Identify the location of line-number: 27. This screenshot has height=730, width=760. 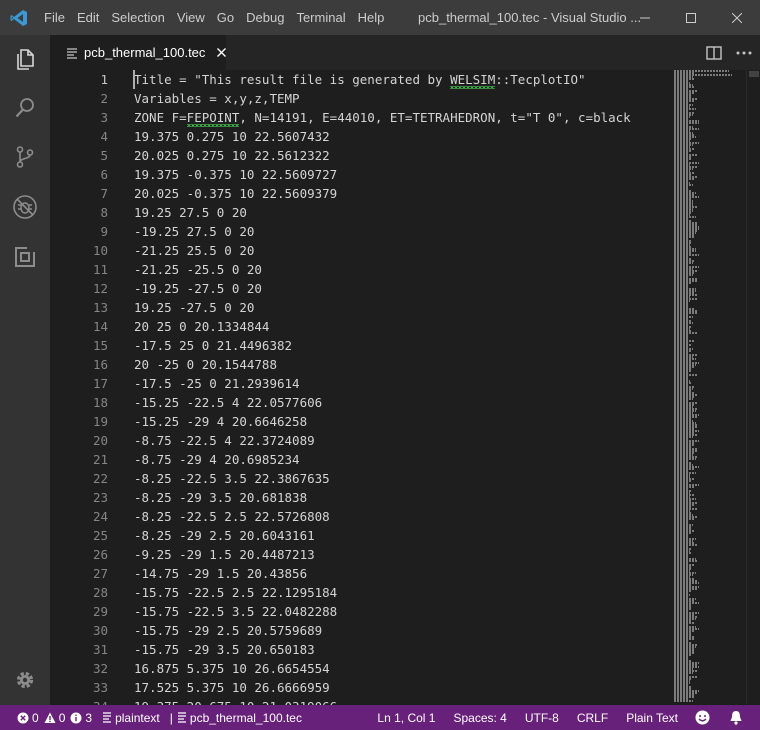
(100, 573).